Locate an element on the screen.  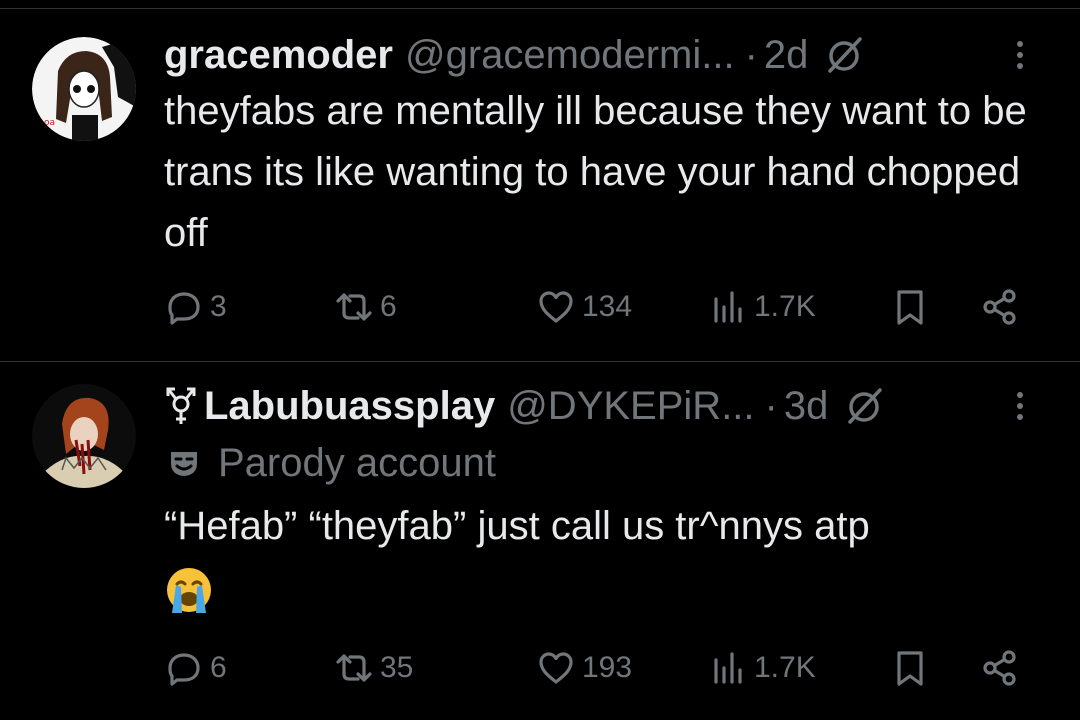
like-button: 193 is located at coordinates (584, 668).